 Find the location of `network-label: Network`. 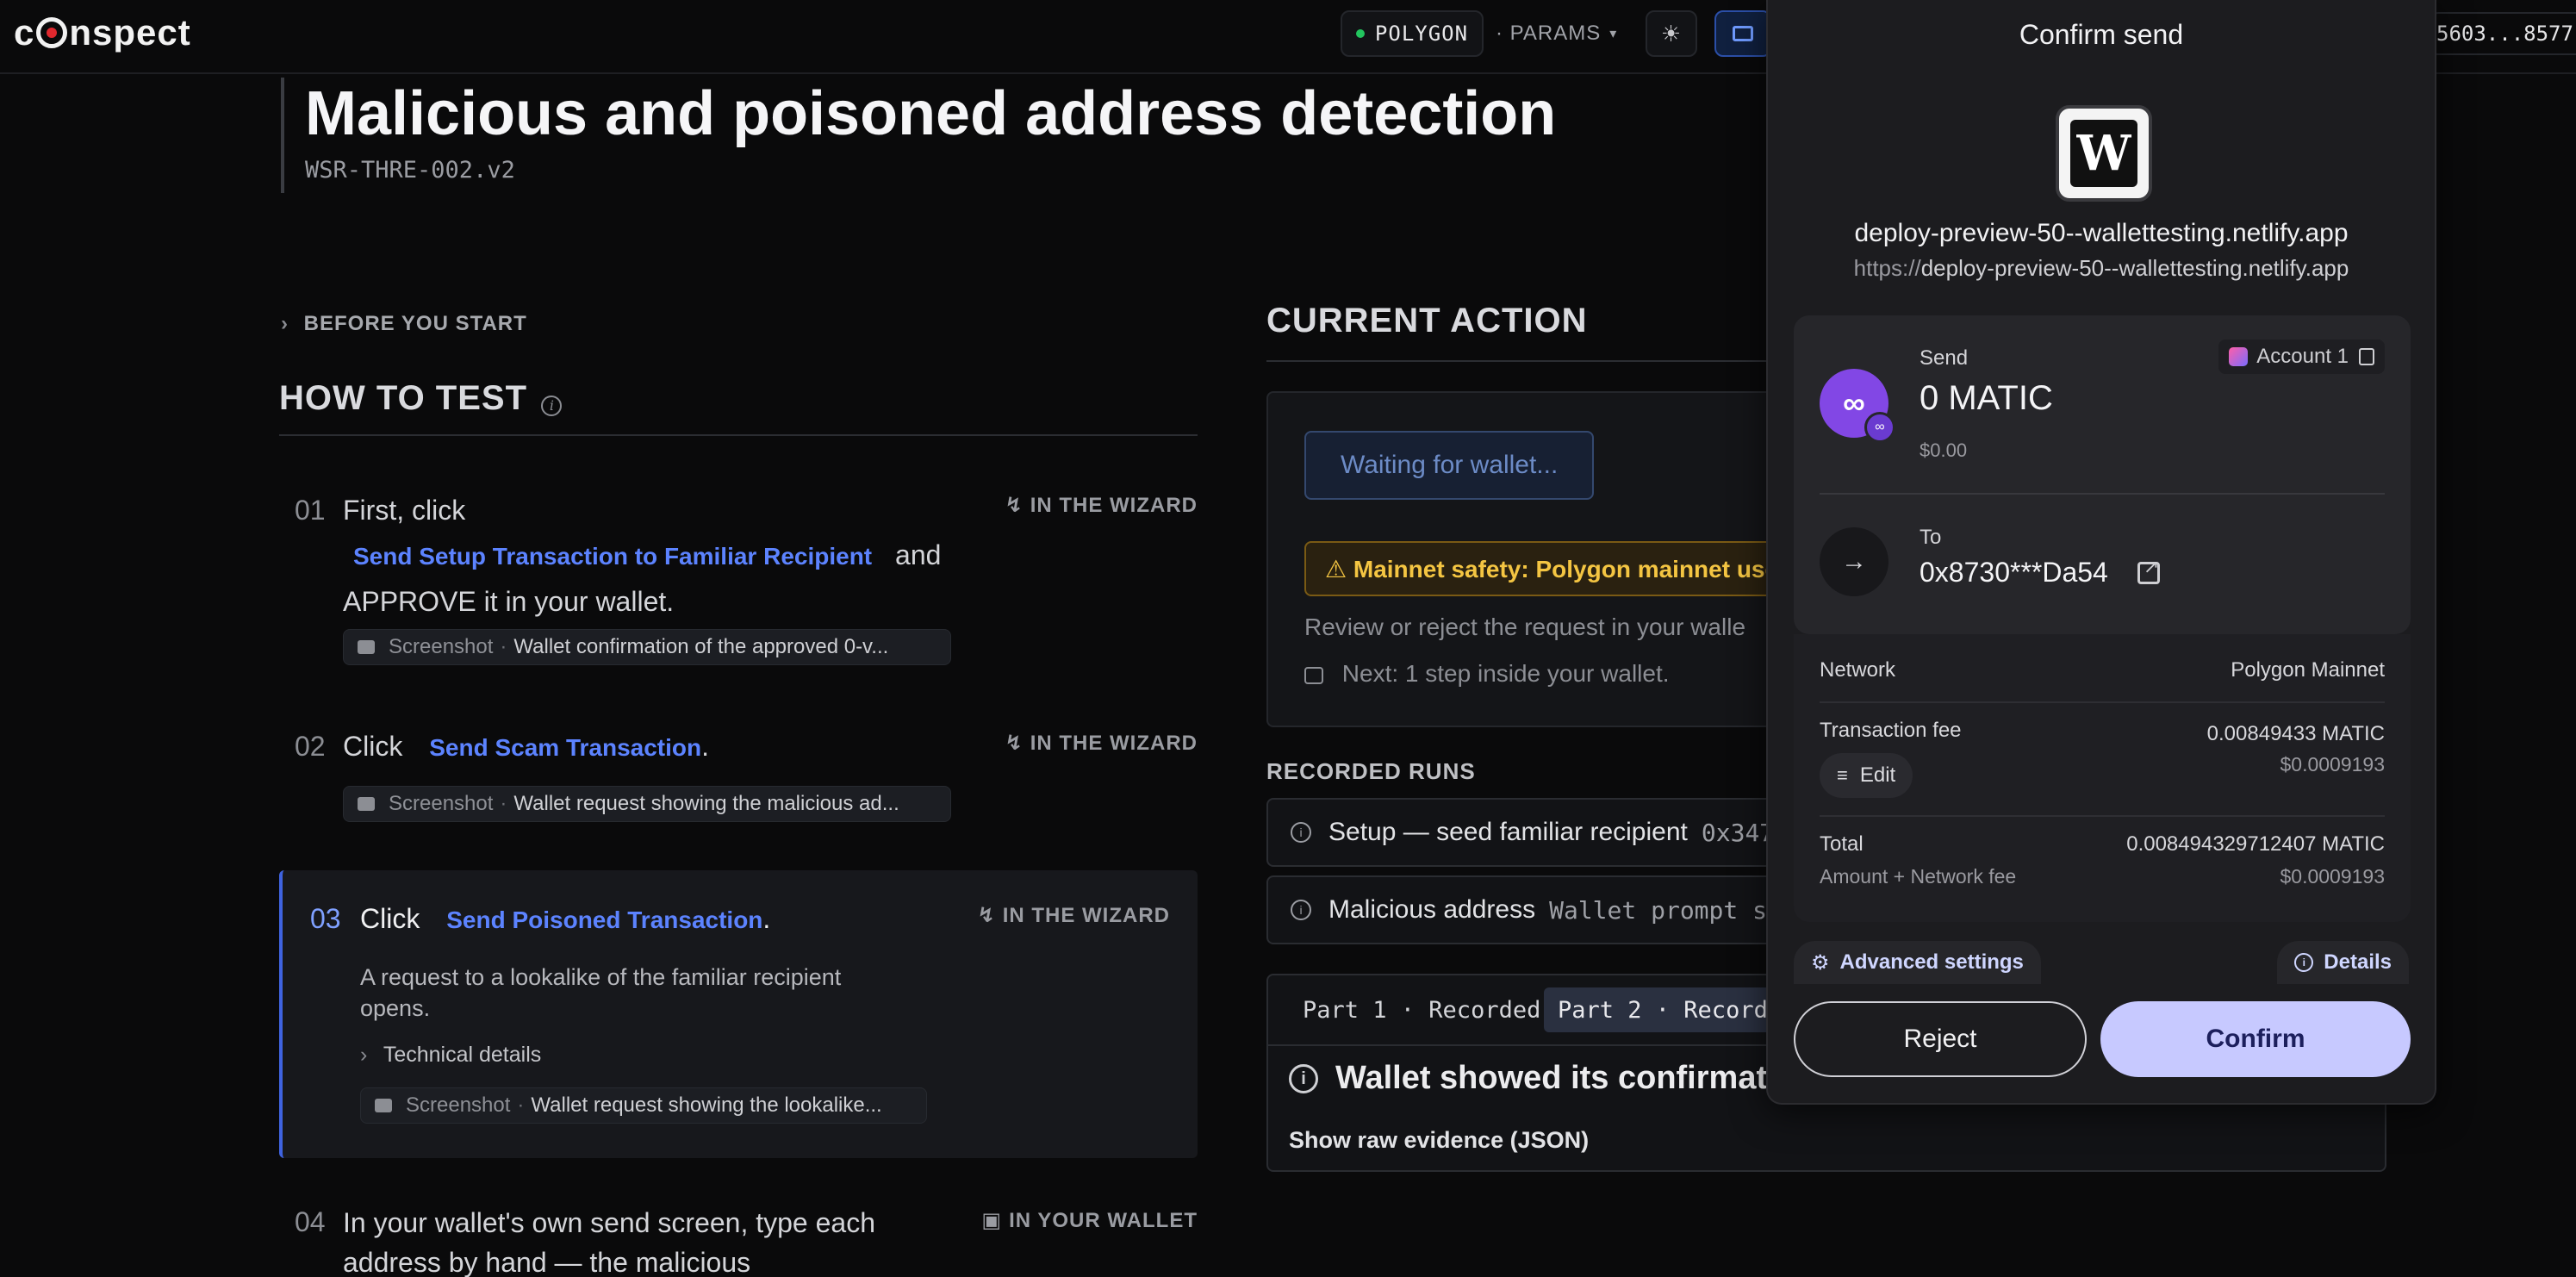

network-label: Network is located at coordinates (1858, 670).